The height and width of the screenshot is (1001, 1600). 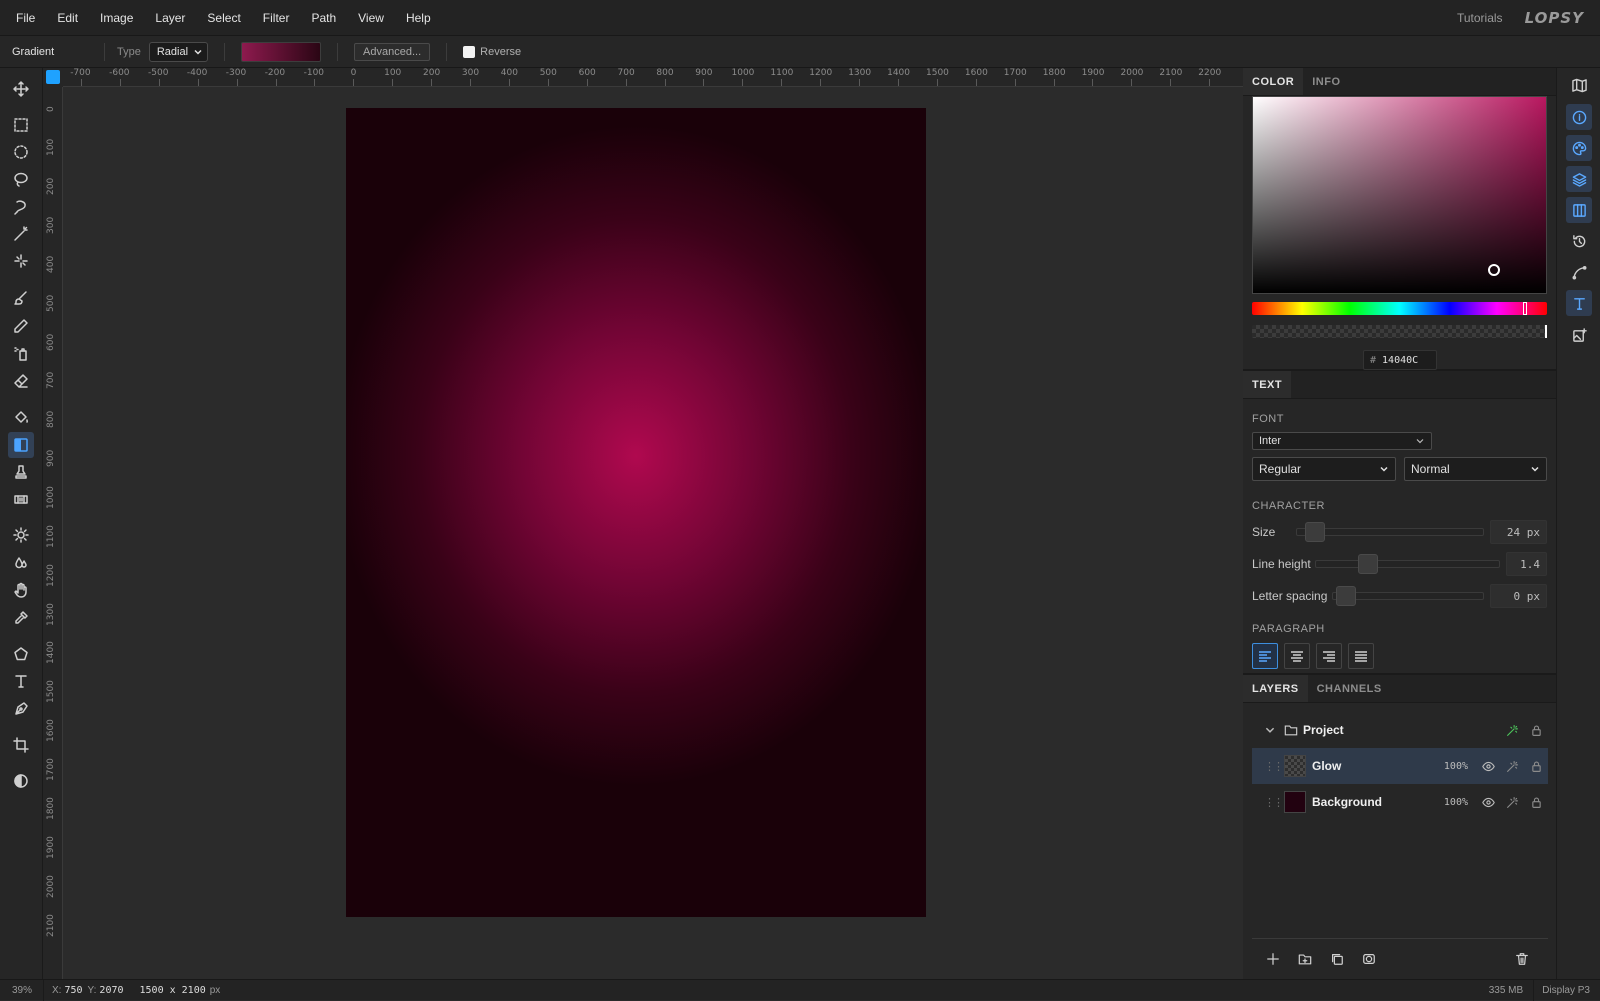 What do you see at coordinates (21, 472) in the screenshot?
I see `stamp-tool` at bounding box center [21, 472].